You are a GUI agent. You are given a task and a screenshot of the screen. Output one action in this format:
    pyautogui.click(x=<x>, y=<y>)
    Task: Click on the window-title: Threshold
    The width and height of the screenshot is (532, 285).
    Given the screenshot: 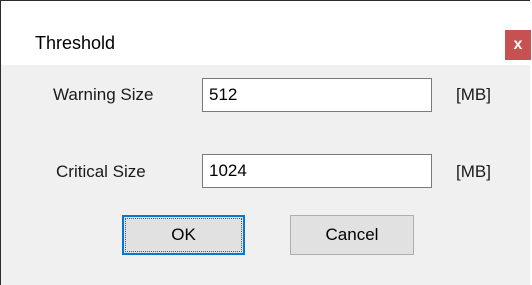 What is the action you would take?
    pyautogui.click(x=75, y=43)
    